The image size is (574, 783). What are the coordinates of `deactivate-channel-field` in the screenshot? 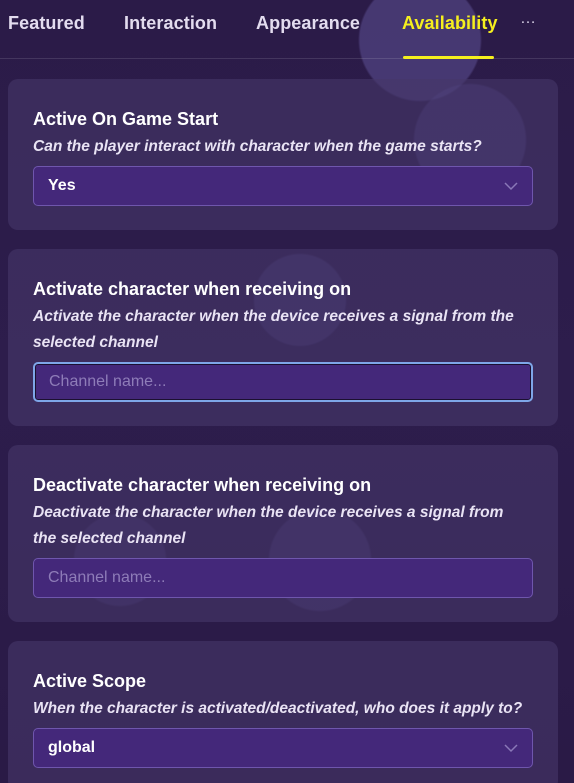 It's located at (283, 578).